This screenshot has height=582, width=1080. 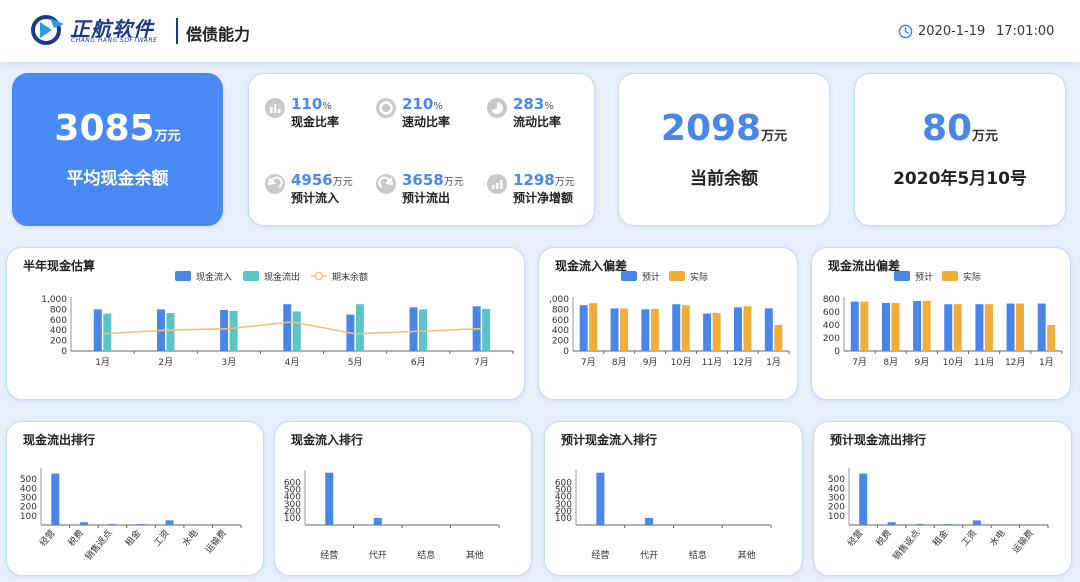 I want to click on ratio-value: 283%, so click(x=533, y=103).